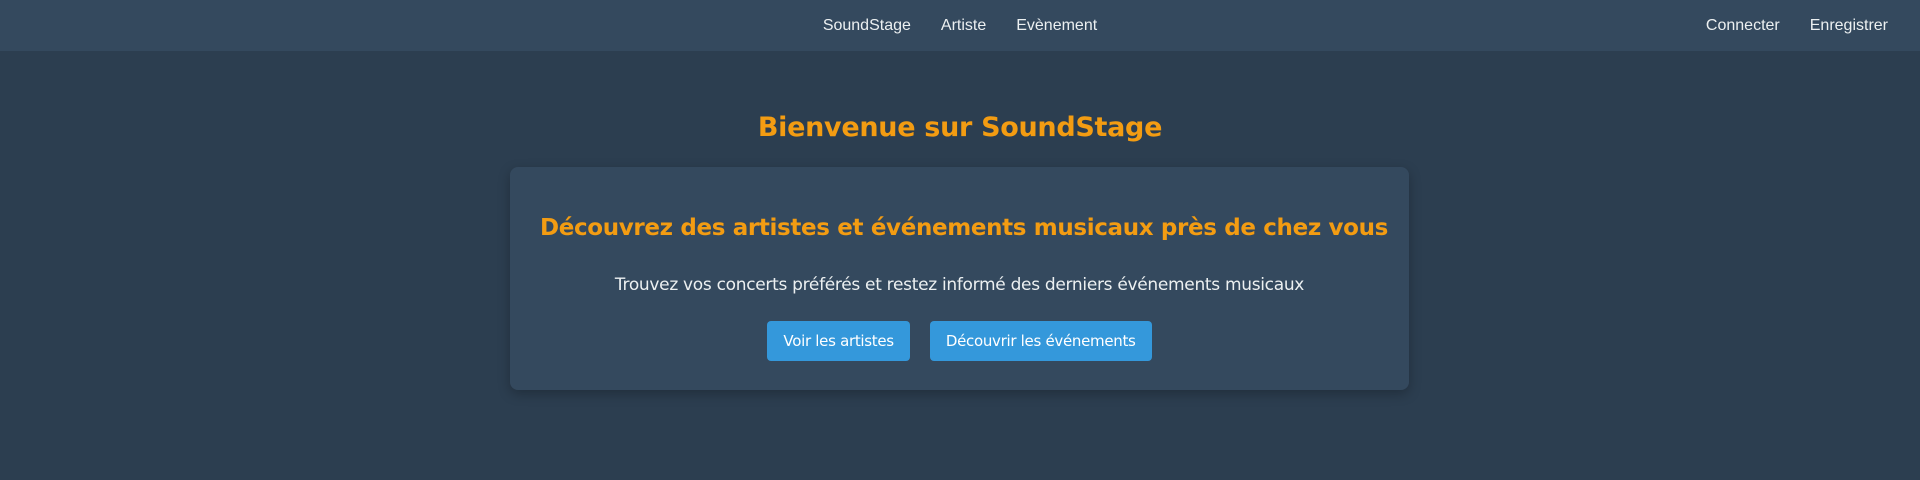  I want to click on view-artists-button: Voir les artistes, so click(838, 341).